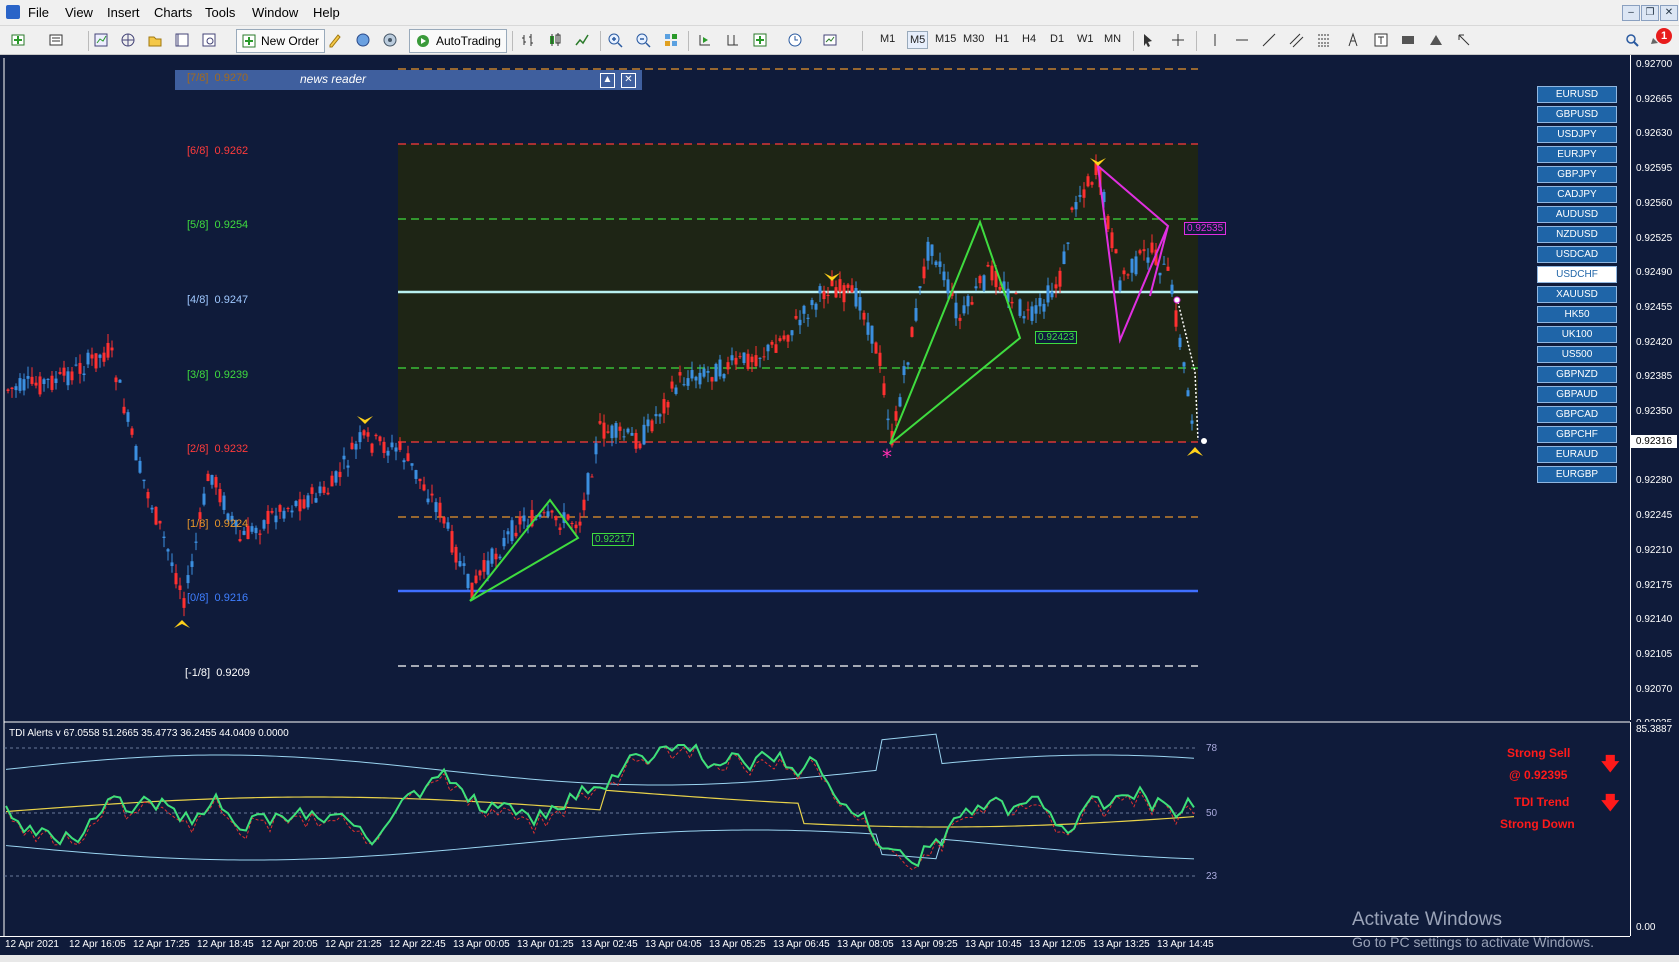 The image size is (1679, 962). I want to click on symbol-button-usdjpy: USDJPY, so click(1577, 134).